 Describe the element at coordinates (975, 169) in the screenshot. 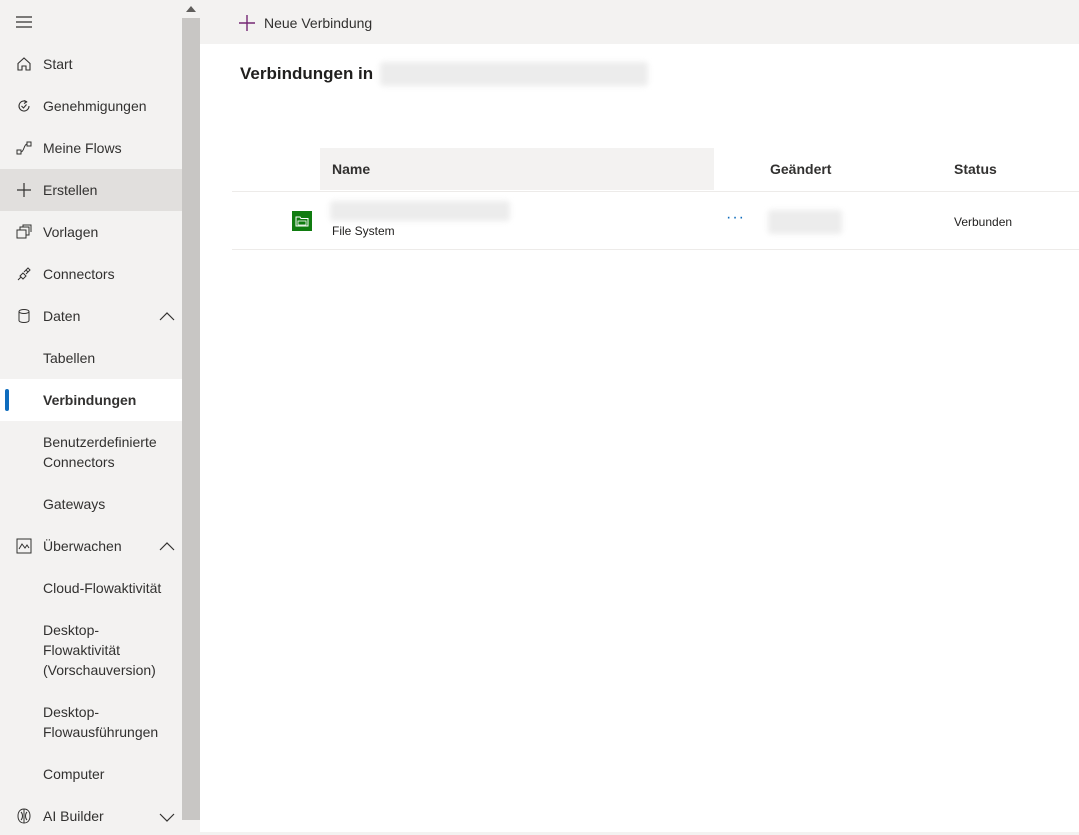

I see `column-header-status: Status` at that location.